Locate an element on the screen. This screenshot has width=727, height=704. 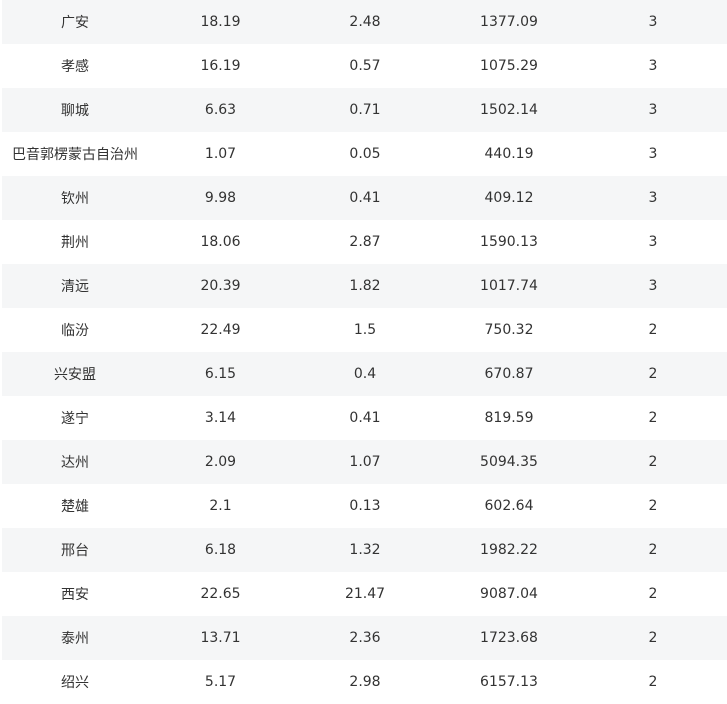
value-a-cell: 5.17 is located at coordinates (220, 682).